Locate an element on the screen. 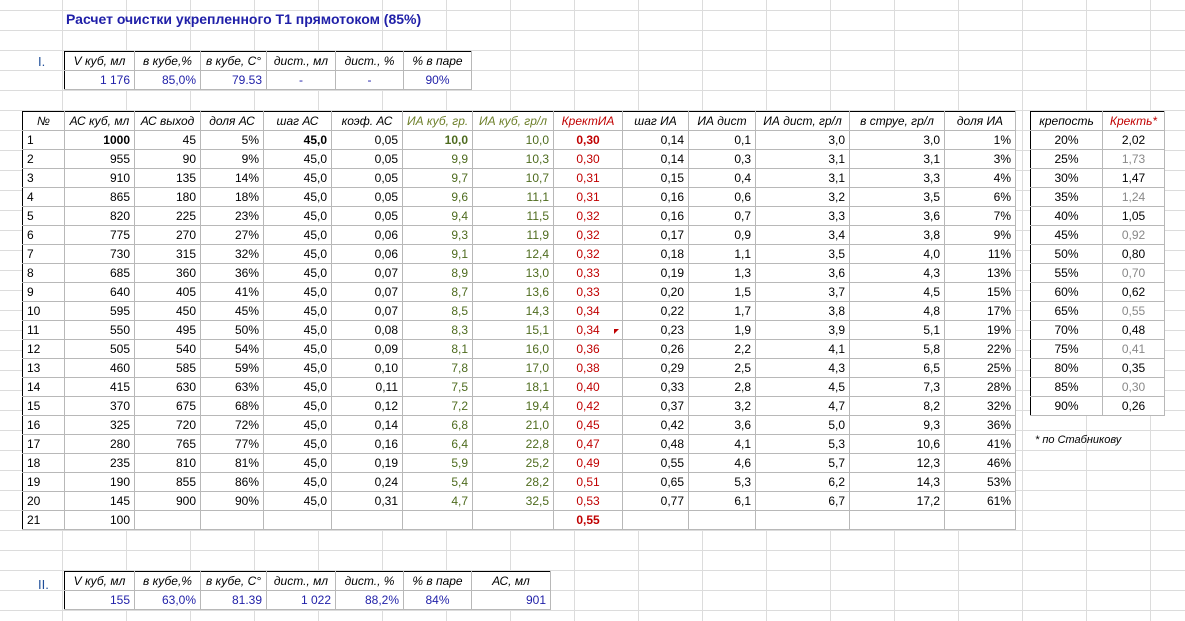 The width and height of the screenshot is (1185, 621). main-table-cell: 12,3 is located at coordinates (897, 463).